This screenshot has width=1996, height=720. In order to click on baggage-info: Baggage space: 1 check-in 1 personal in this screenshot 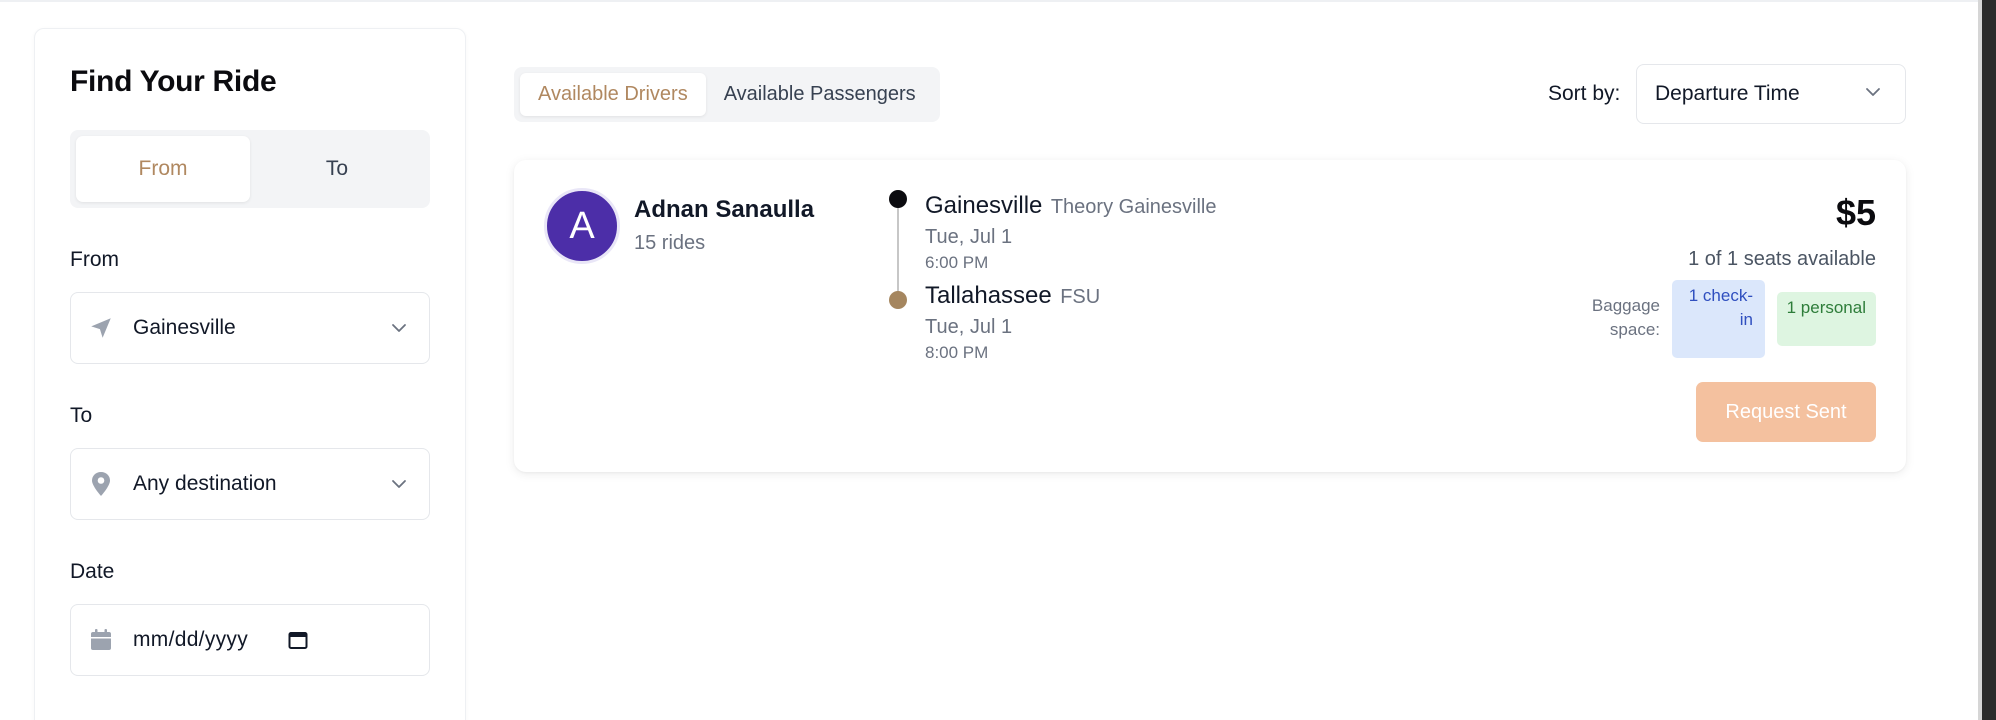, I will do `click(1726, 319)`.